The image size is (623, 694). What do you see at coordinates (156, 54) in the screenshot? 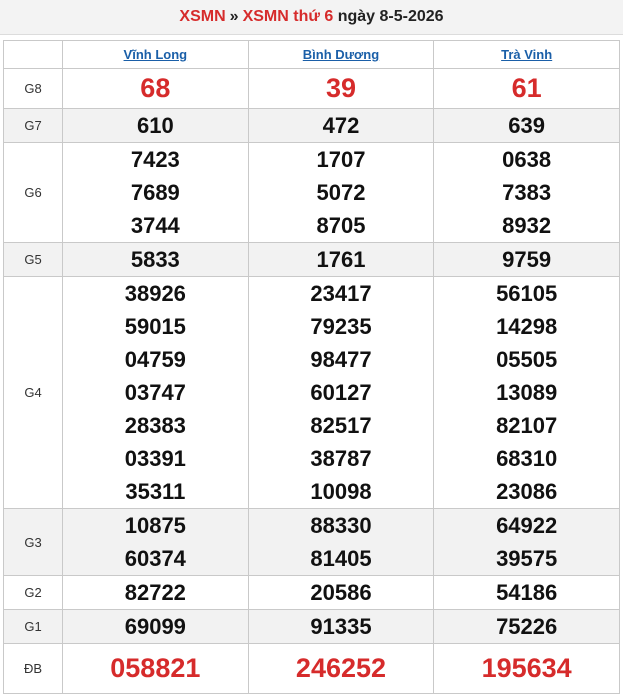
I see `province-link-vinh-long: Vĩnh Long` at bounding box center [156, 54].